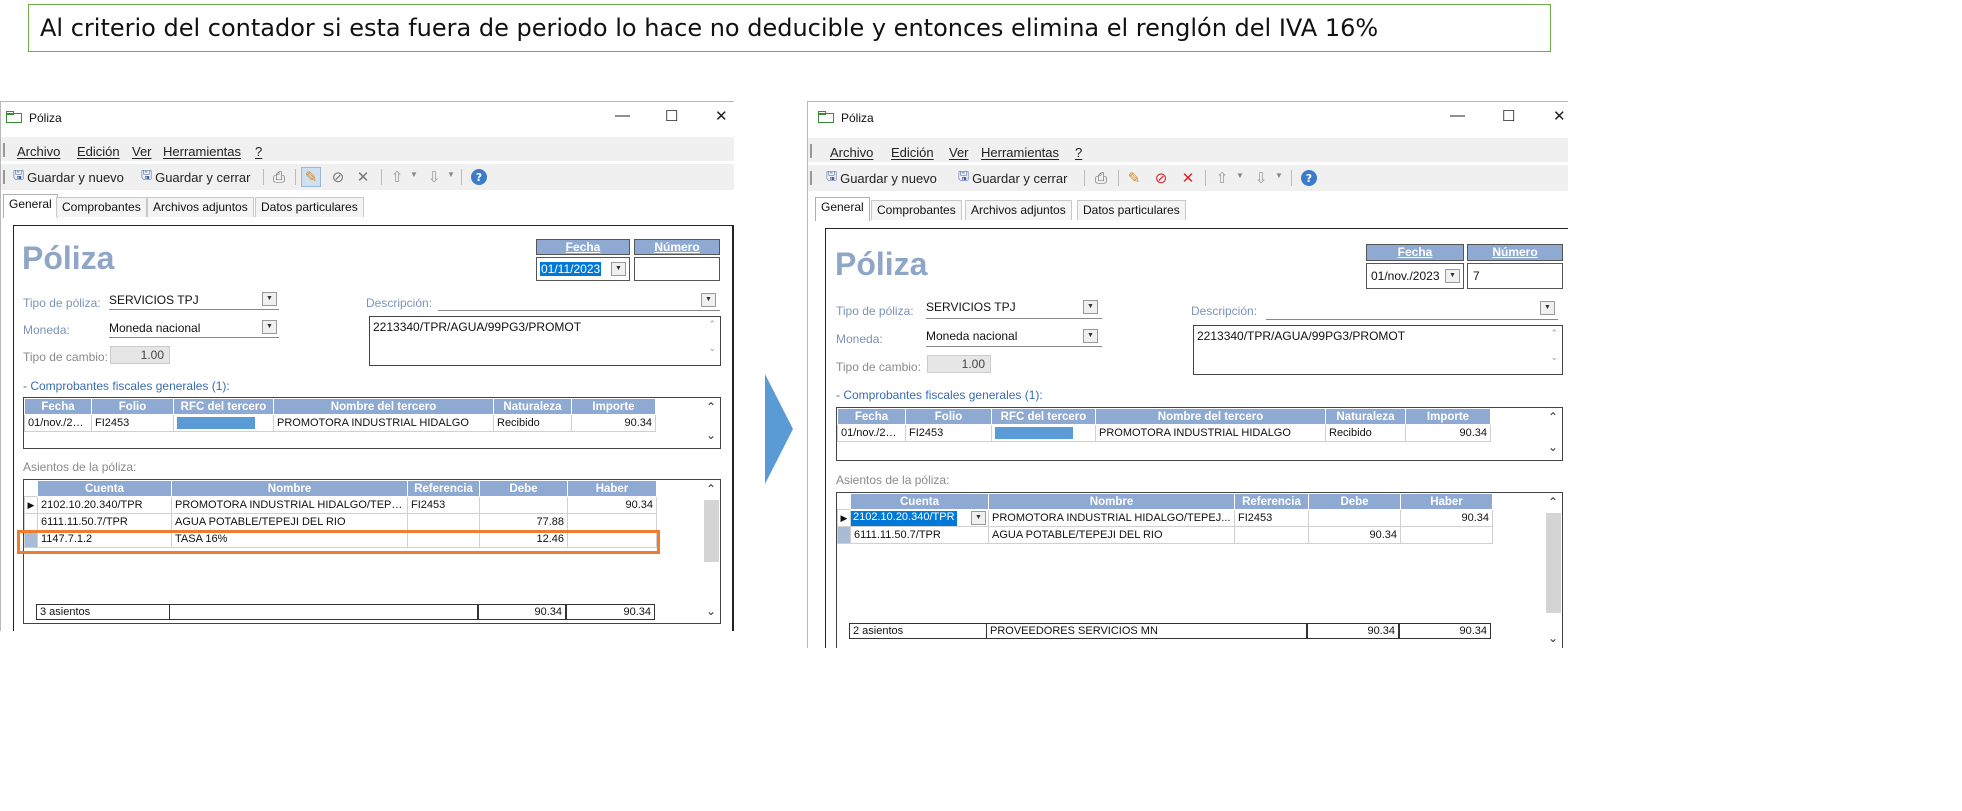 The width and height of the screenshot is (1962, 811). I want to click on delete-icon: ✕, so click(363, 177).